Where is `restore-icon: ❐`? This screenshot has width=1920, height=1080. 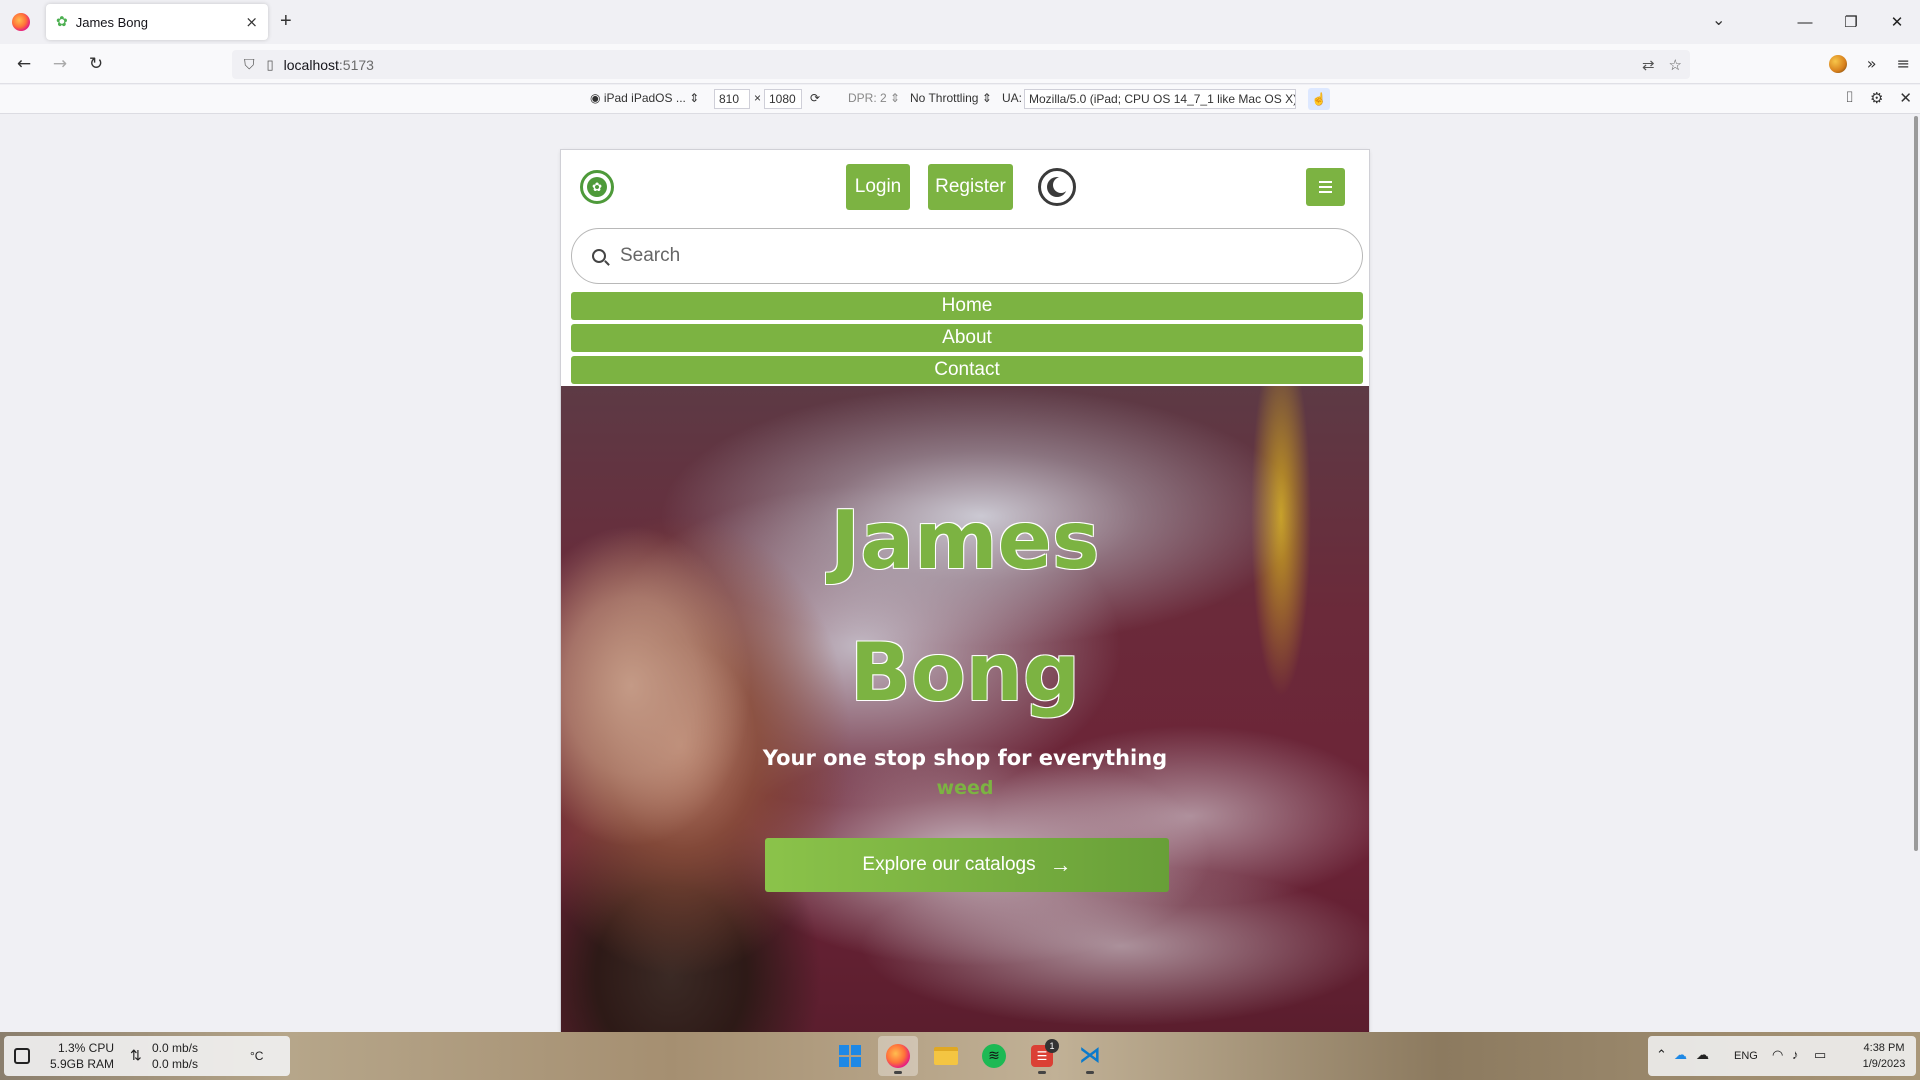
restore-icon: ❐ is located at coordinates (1851, 22).